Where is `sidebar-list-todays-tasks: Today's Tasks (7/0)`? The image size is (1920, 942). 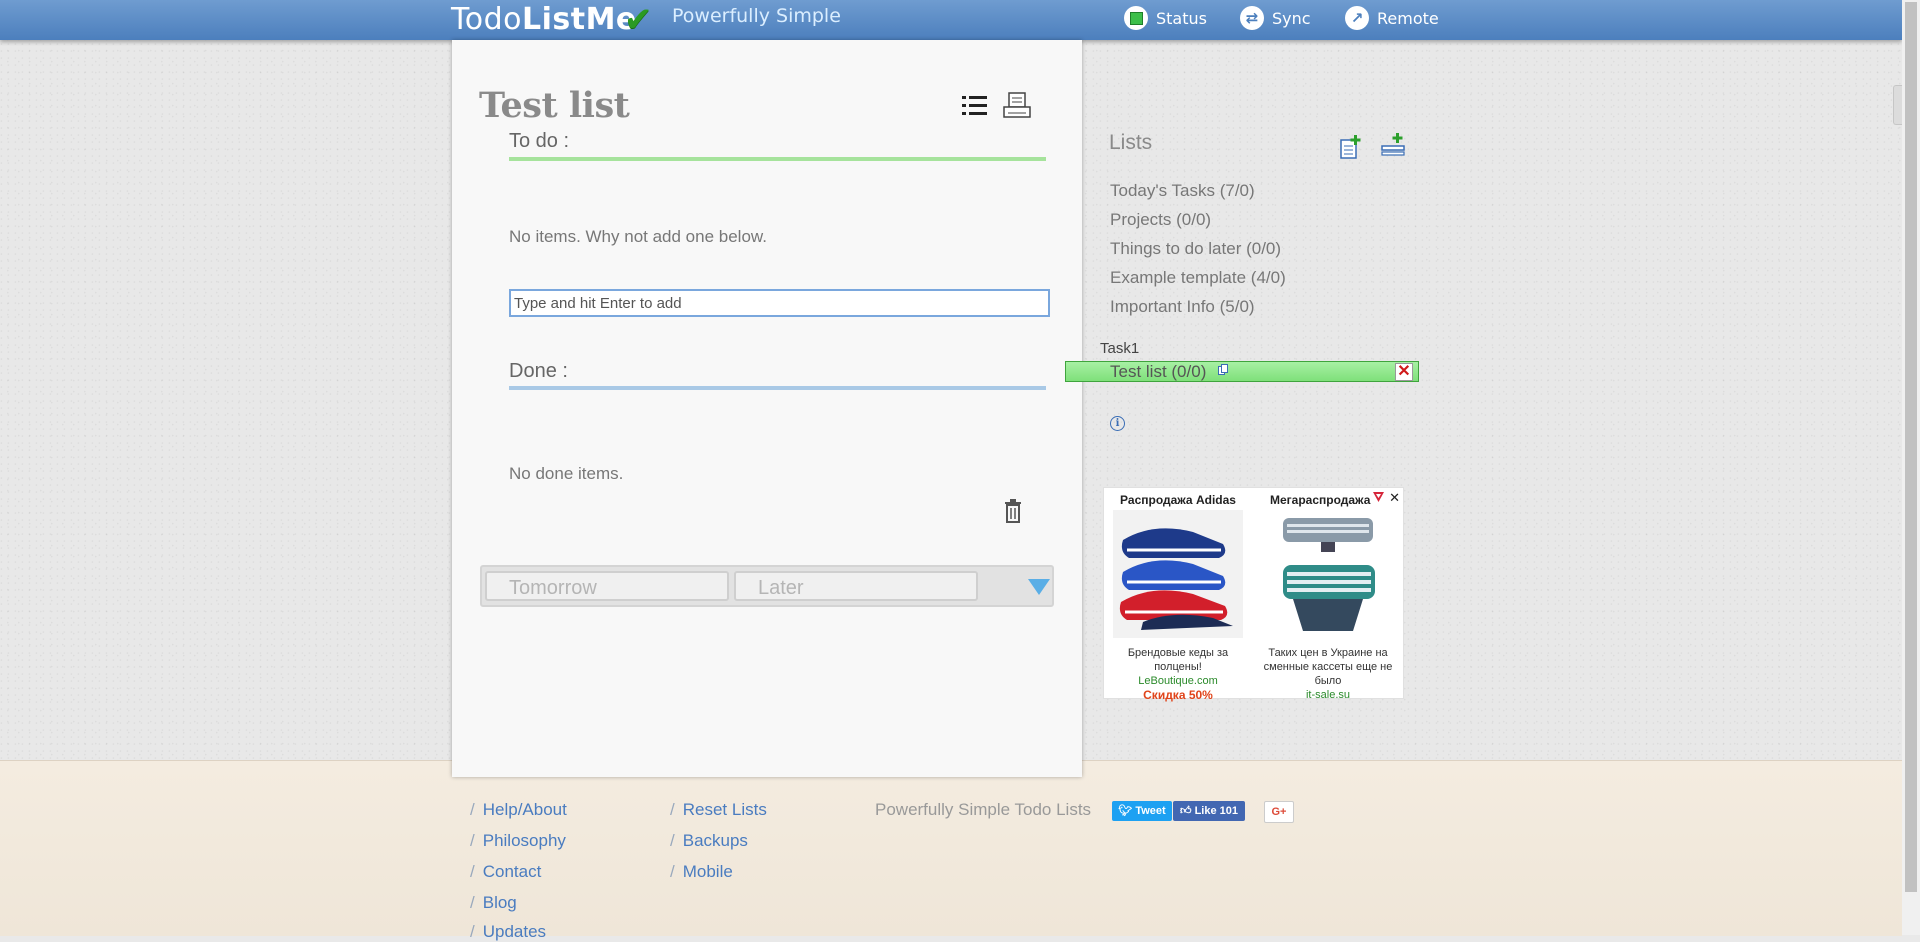
sidebar-list-todays-tasks: Today's Tasks (7/0) is located at coordinates (1182, 191).